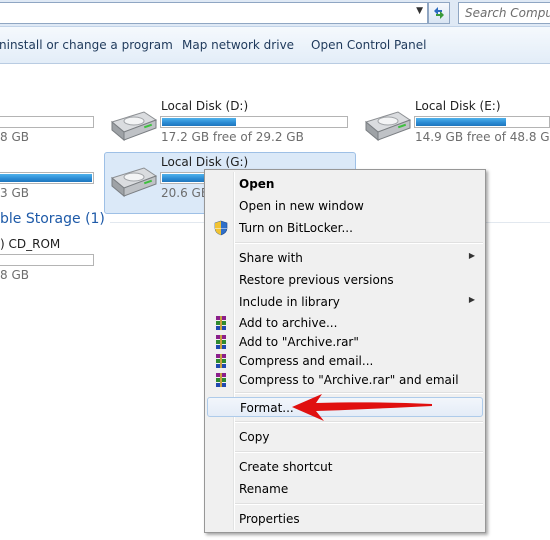 The width and height of the screenshot is (550, 540). What do you see at coordinates (349, 380) in the screenshot?
I see `menu-item-label: Compress to "Archive.rar" and email` at bounding box center [349, 380].